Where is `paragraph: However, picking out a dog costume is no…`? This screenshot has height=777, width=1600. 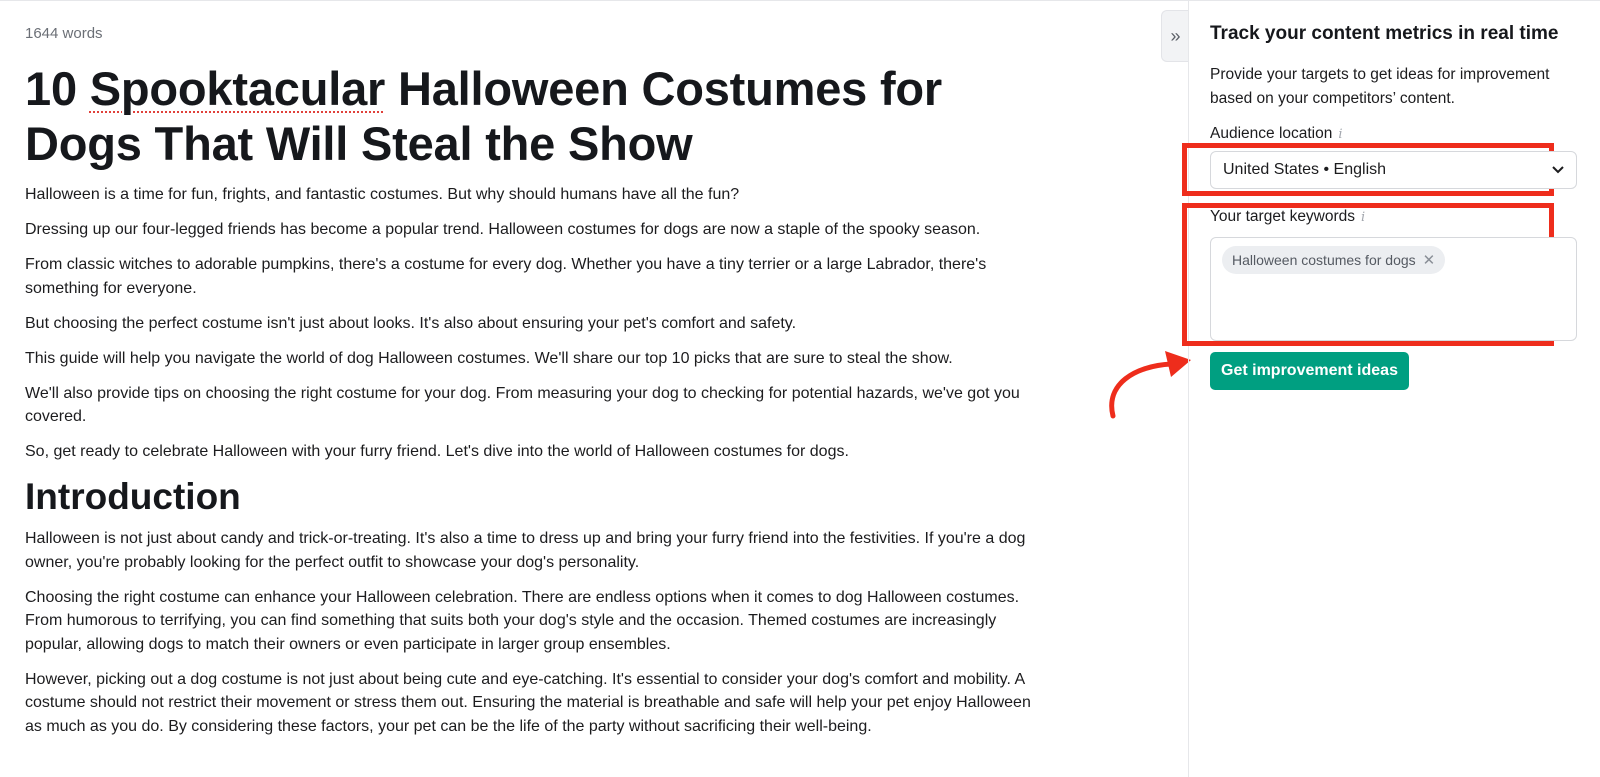 paragraph: However, picking out a dog costume is no… is located at coordinates (528, 702).